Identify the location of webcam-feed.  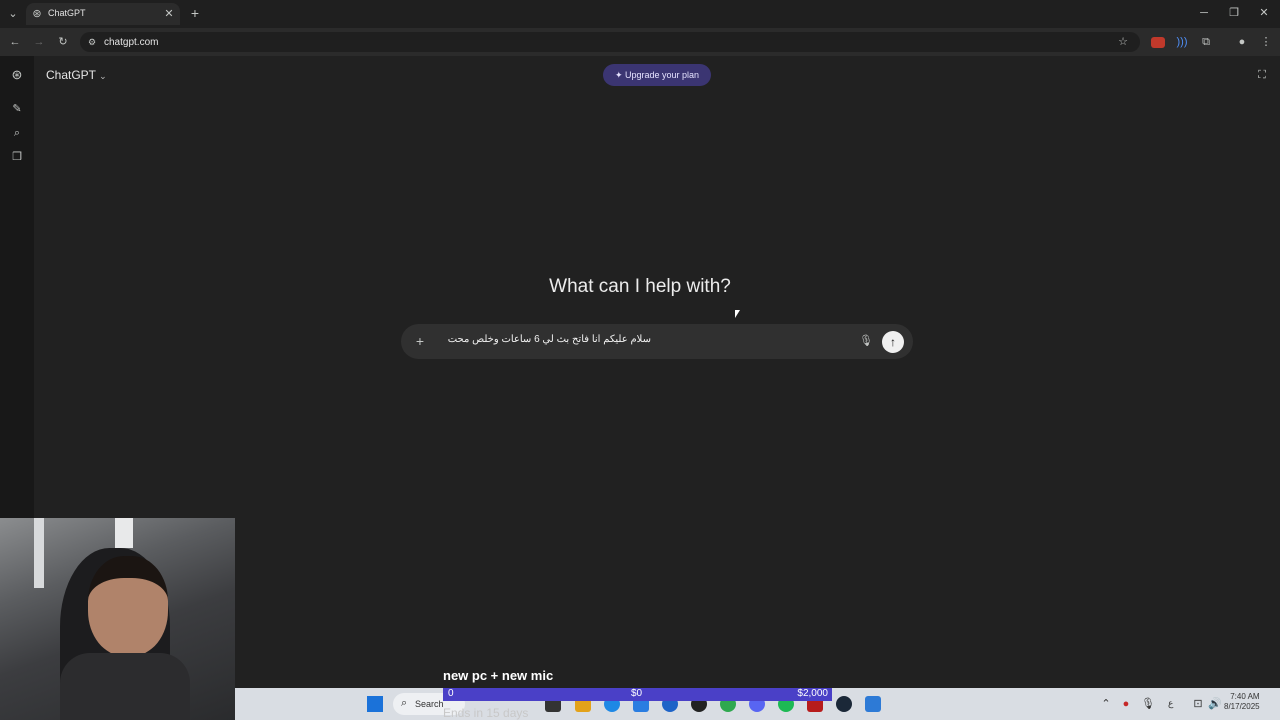
(117, 619).